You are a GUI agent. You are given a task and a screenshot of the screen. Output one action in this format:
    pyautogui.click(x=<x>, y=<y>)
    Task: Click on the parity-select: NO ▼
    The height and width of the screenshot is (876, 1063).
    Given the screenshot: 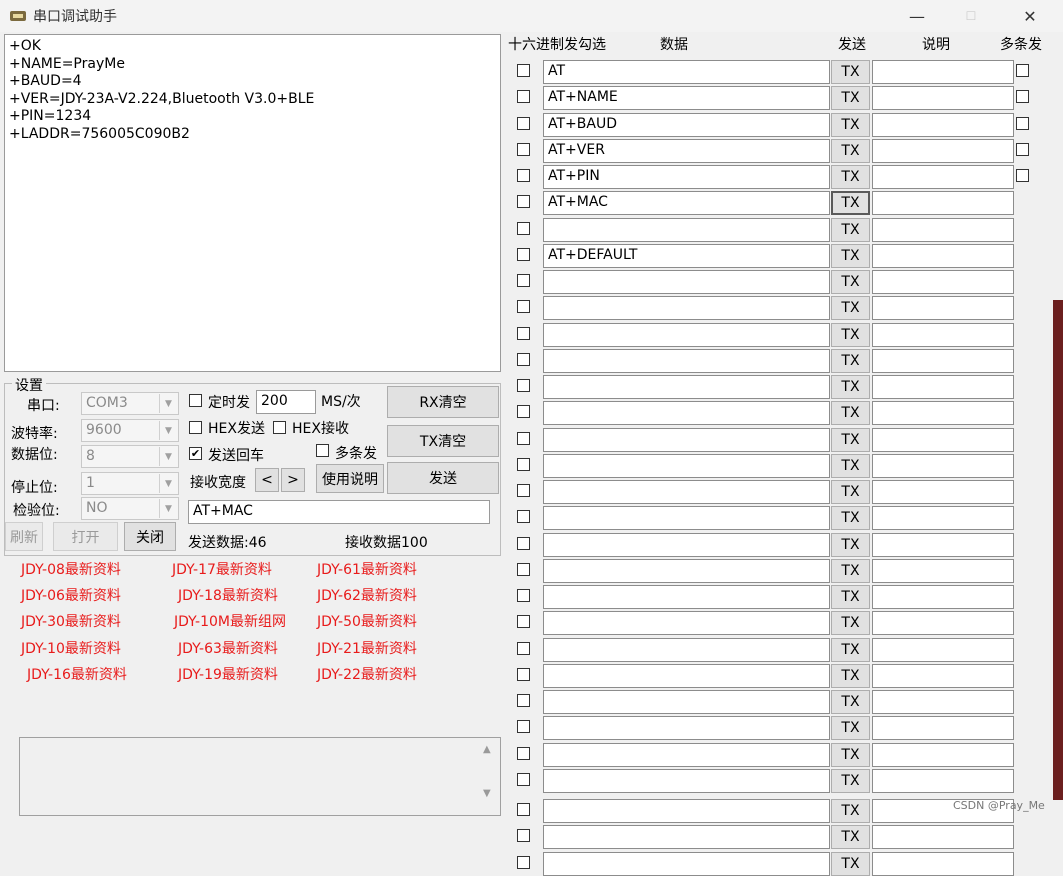 What is the action you would take?
    pyautogui.click(x=130, y=508)
    